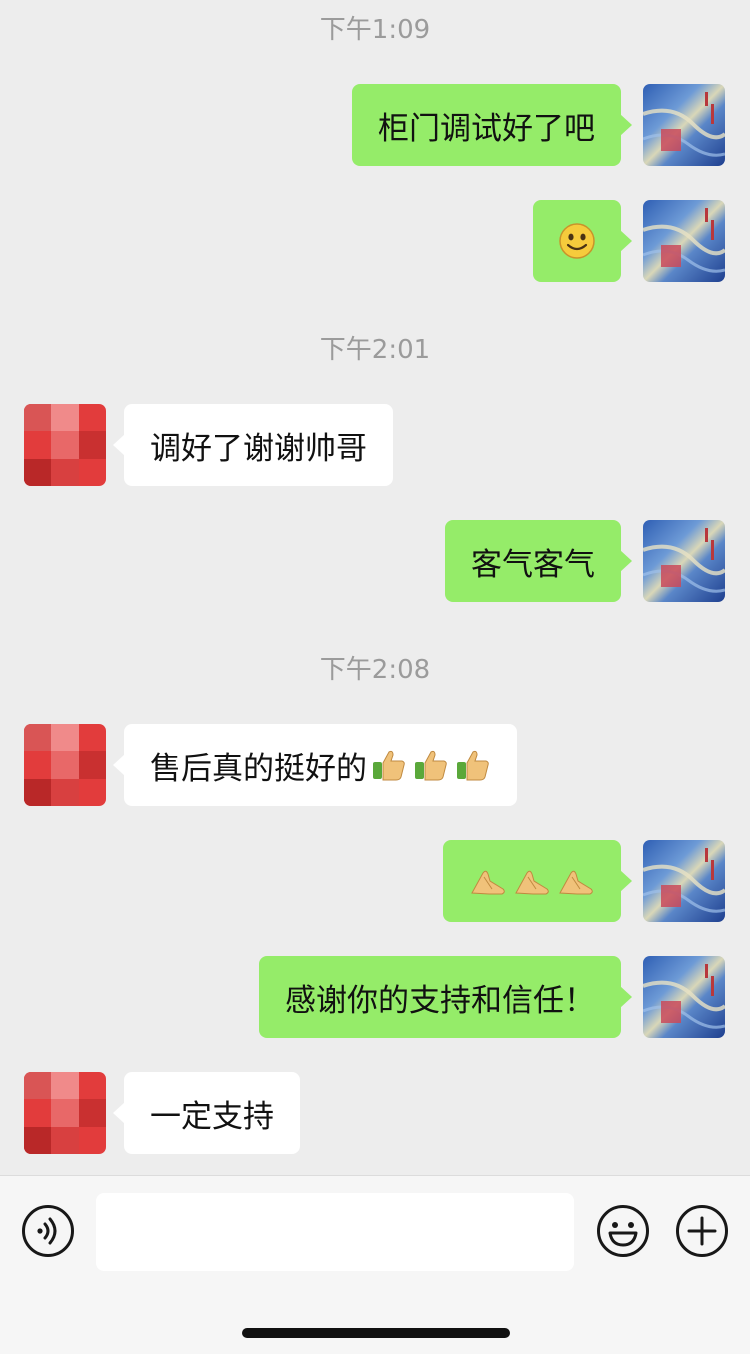  Describe the element at coordinates (375, 30) in the screenshot. I see `timestamp: 下午1:09` at that location.